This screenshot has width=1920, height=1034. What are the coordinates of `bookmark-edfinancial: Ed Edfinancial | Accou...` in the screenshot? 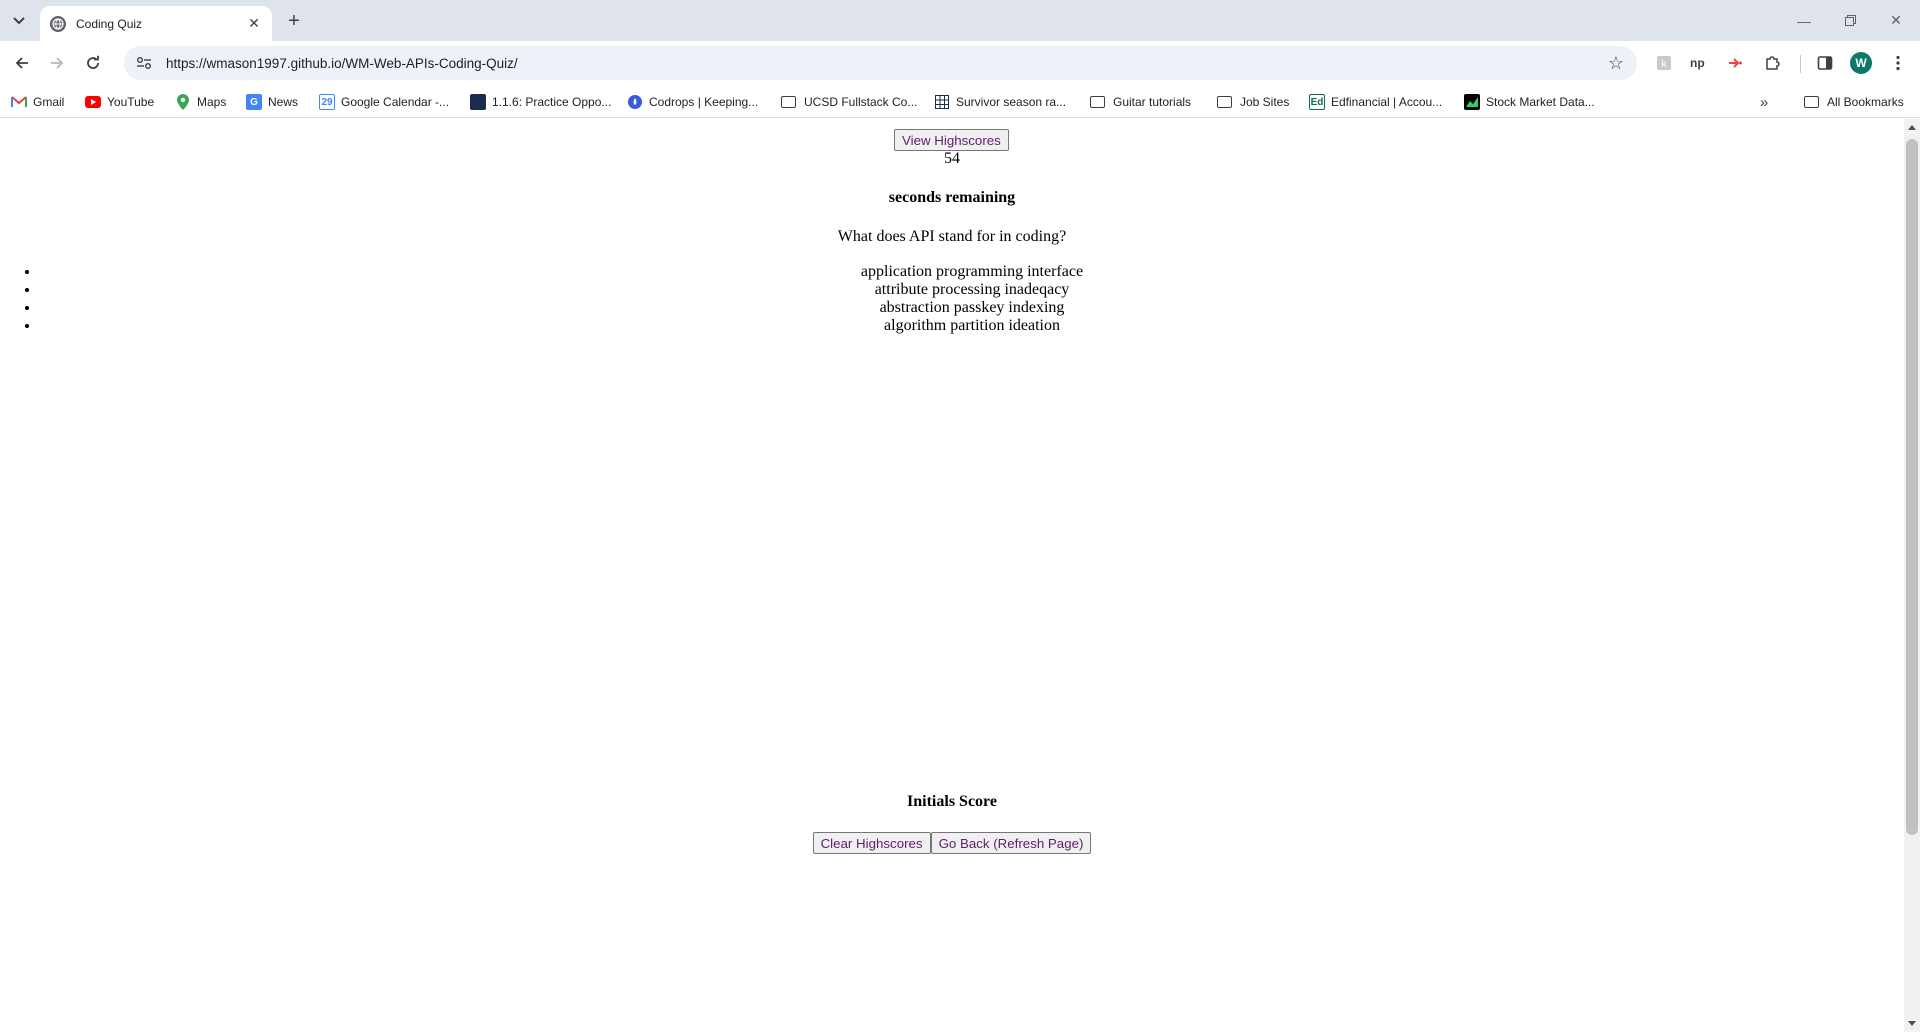 It's located at (1375, 102).